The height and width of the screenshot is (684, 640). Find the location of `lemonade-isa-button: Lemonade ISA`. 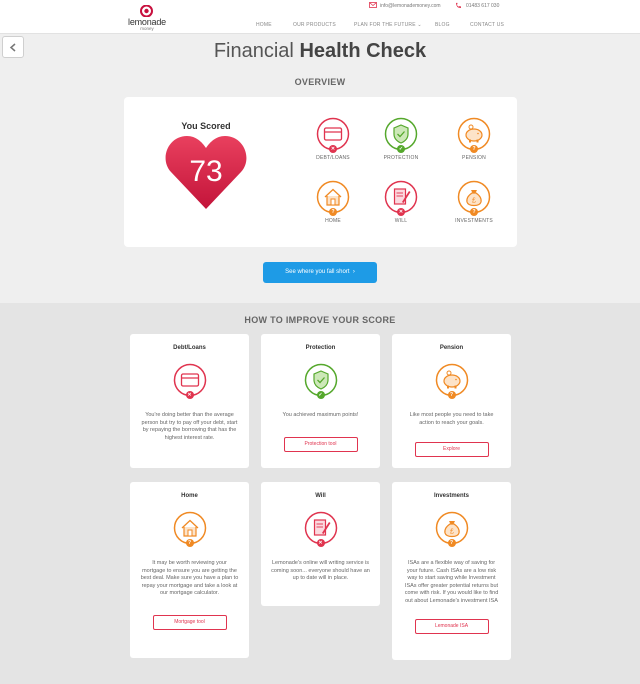

lemonade-isa-button: Lemonade ISA is located at coordinates (451, 626).